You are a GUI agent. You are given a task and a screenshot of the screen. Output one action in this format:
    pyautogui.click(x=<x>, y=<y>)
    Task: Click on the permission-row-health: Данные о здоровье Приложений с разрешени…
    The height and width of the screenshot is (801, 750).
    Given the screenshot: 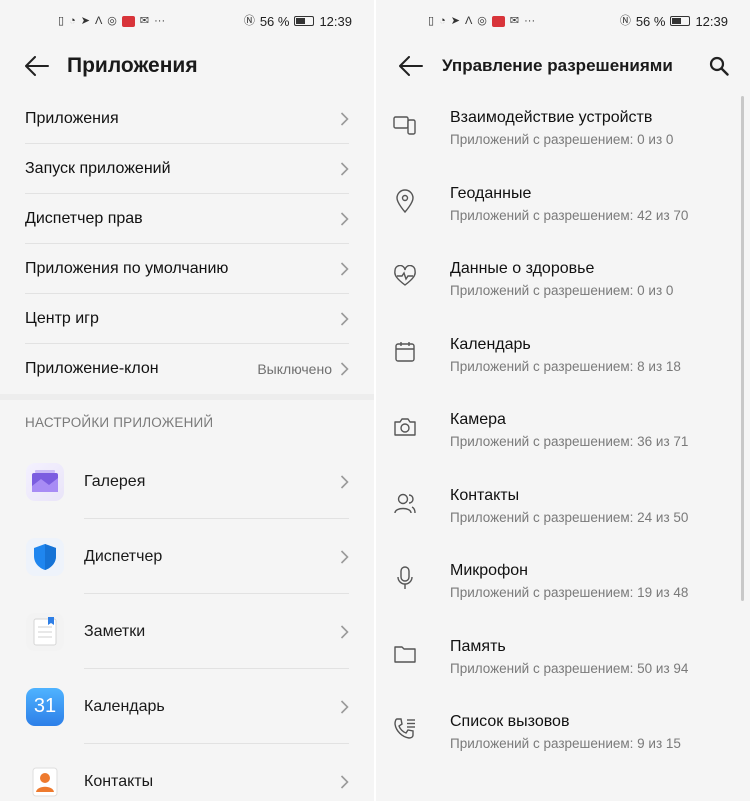 What is the action you would take?
    pyautogui.click(x=563, y=277)
    